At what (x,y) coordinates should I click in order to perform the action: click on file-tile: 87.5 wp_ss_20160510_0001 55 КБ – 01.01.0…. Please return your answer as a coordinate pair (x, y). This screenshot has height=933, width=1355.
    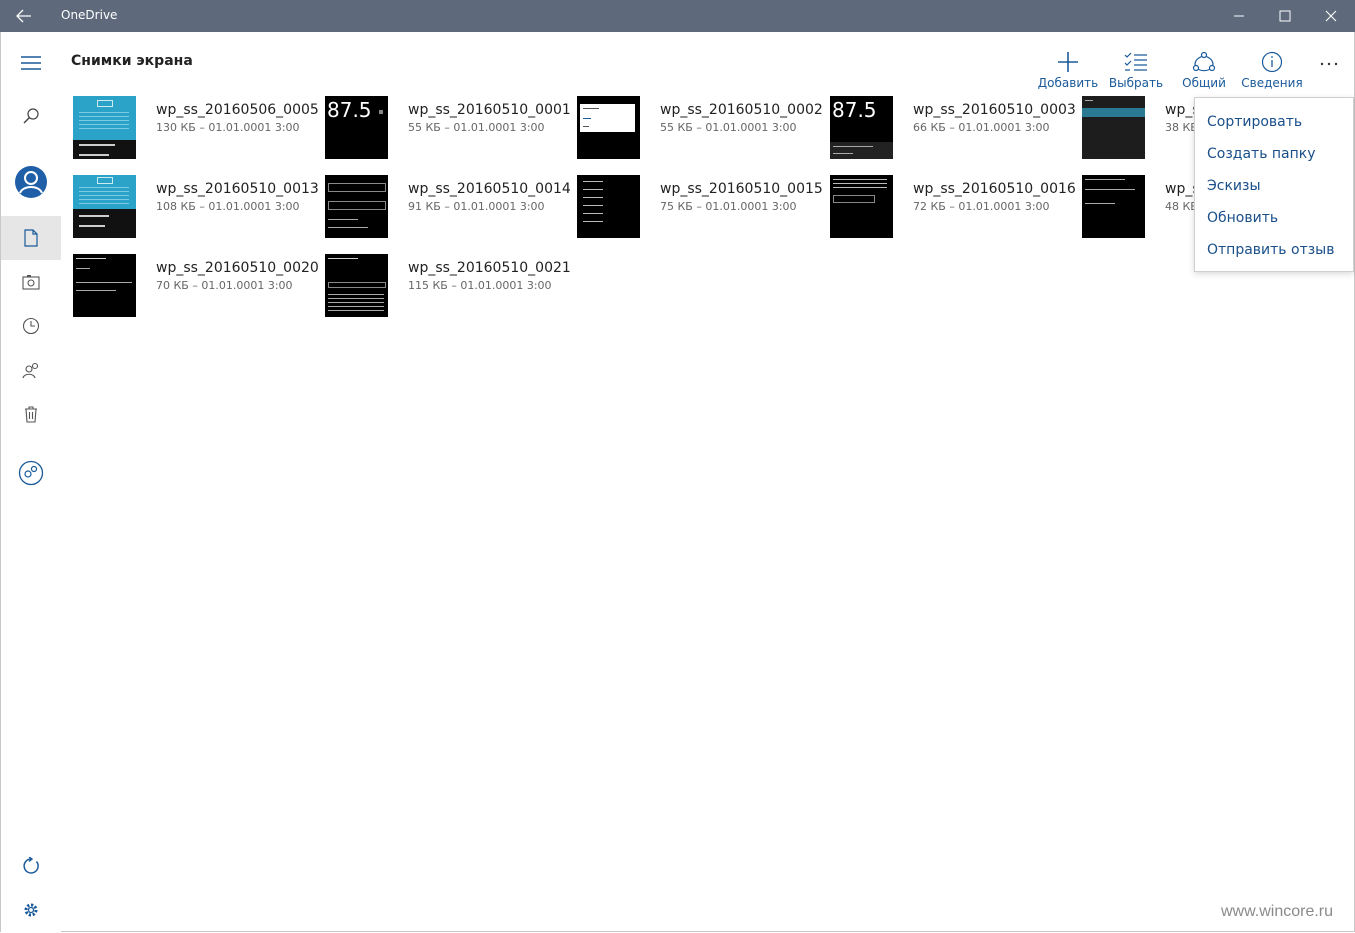
    Looking at the image, I should click on (450, 128).